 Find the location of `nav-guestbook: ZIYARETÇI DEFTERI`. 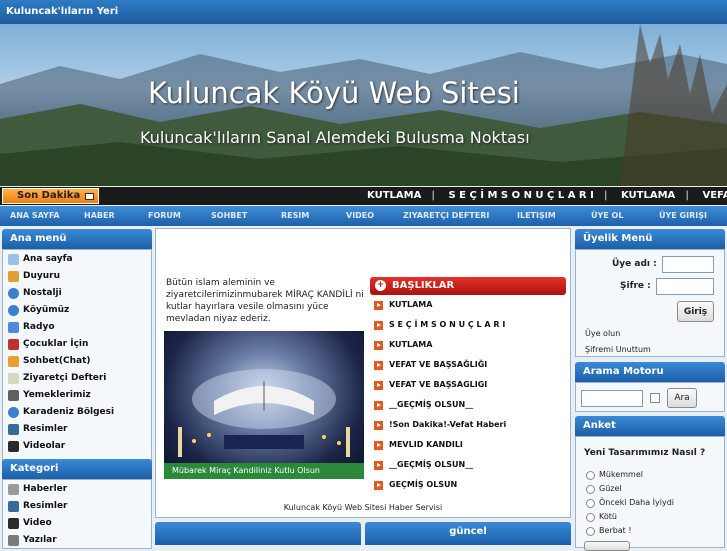

nav-guestbook: ZIYARETÇI DEFTERI is located at coordinates (446, 215).